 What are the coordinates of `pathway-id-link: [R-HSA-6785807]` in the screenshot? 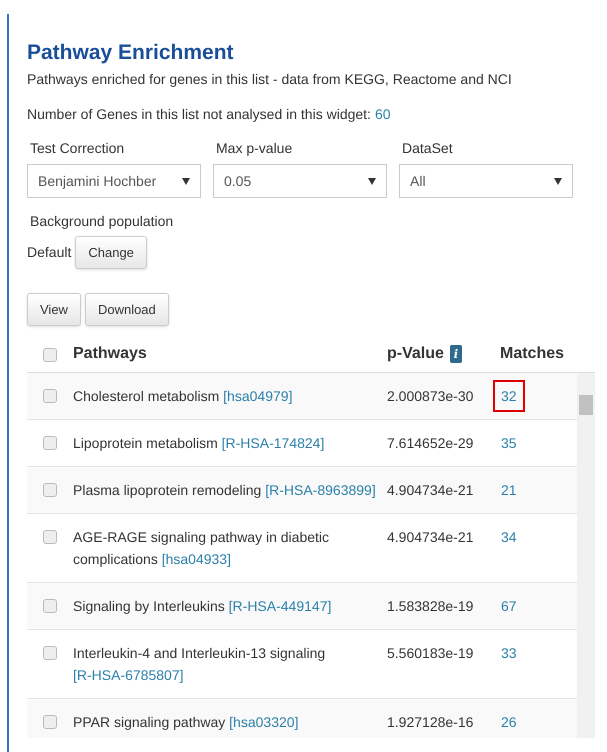 It's located at (128, 675).